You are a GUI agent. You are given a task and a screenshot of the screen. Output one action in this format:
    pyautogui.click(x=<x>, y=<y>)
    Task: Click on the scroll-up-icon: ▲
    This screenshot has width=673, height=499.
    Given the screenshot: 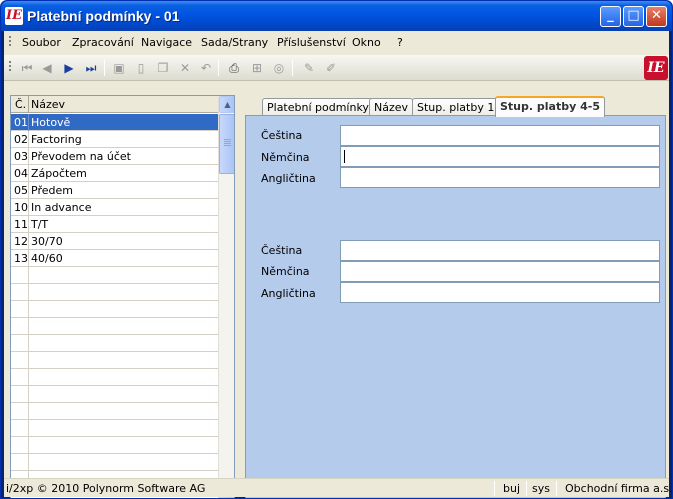 What is the action you would take?
    pyautogui.click(x=226, y=104)
    